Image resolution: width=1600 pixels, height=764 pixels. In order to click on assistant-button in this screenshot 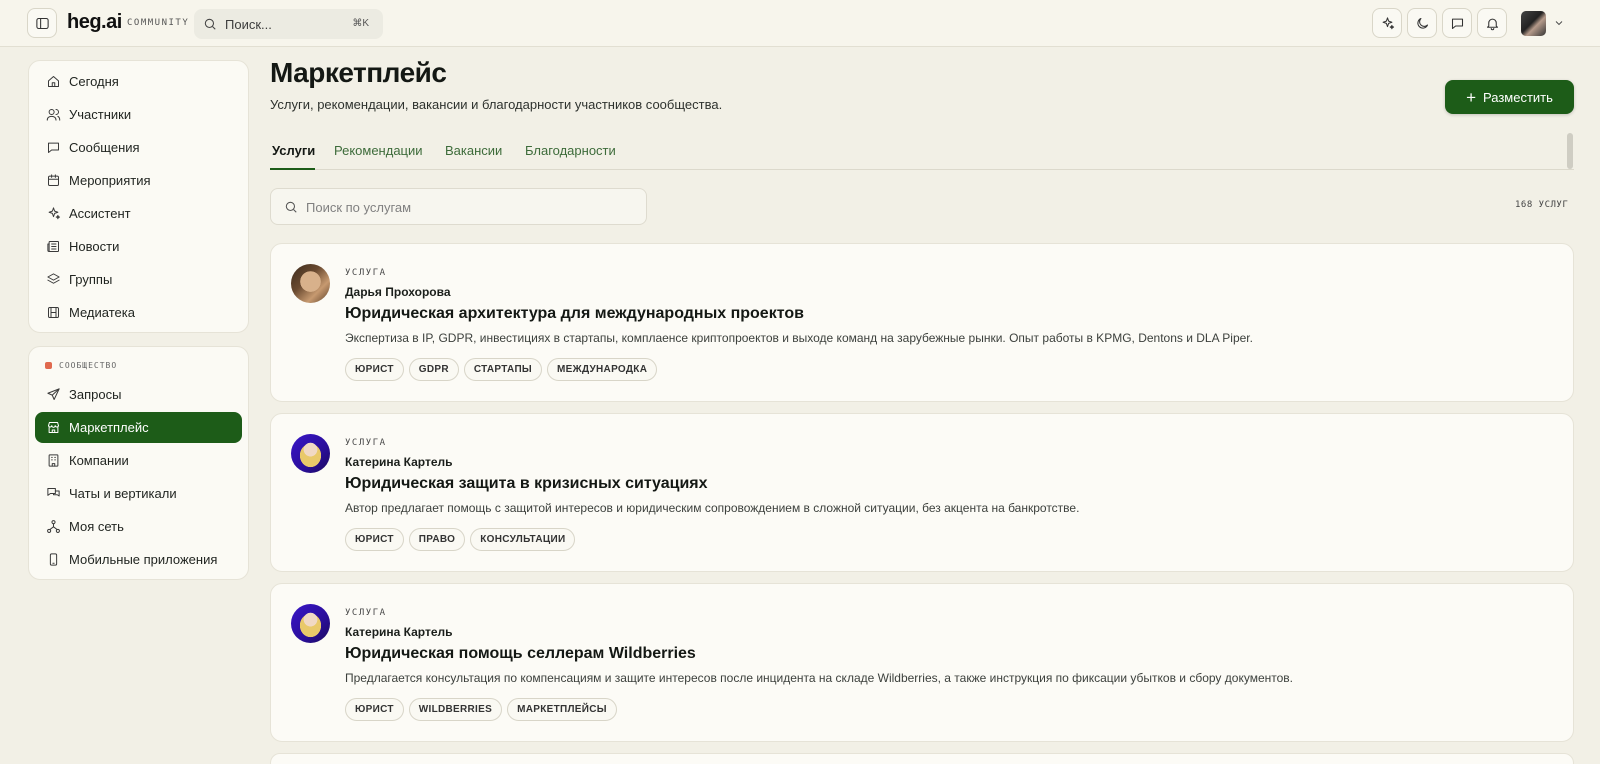, I will do `click(1387, 23)`.